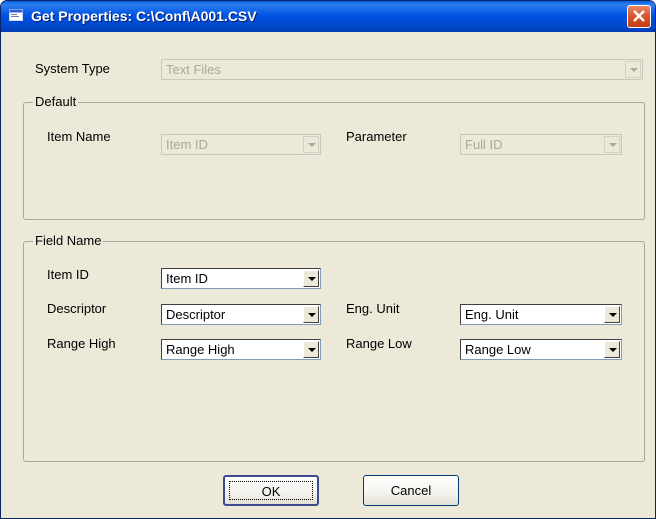 This screenshot has width=656, height=519. Describe the element at coordinates (79, 136) in the screenshot. I see `item-name-label: Item Name` at that location.